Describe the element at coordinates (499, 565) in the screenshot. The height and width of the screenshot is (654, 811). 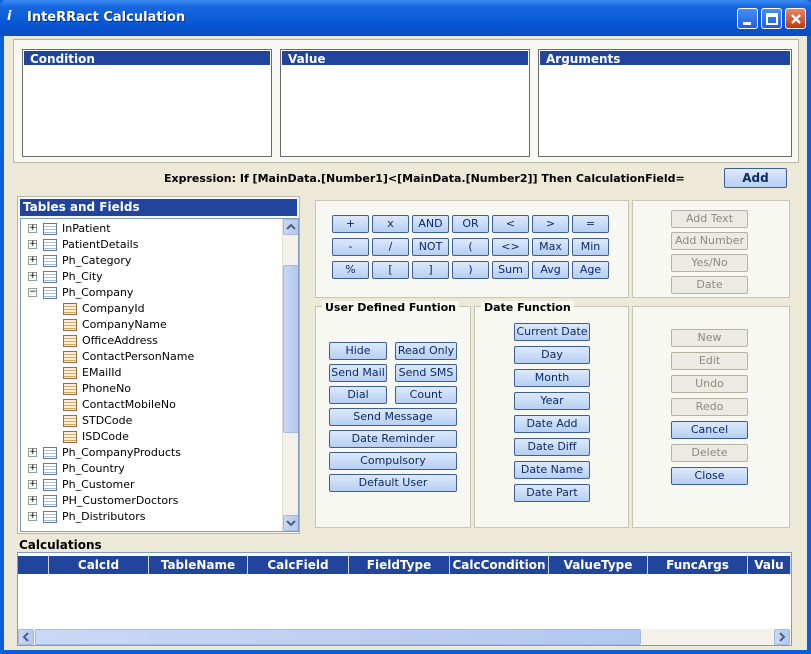
I see `column-header: CalcCondition` at that location.